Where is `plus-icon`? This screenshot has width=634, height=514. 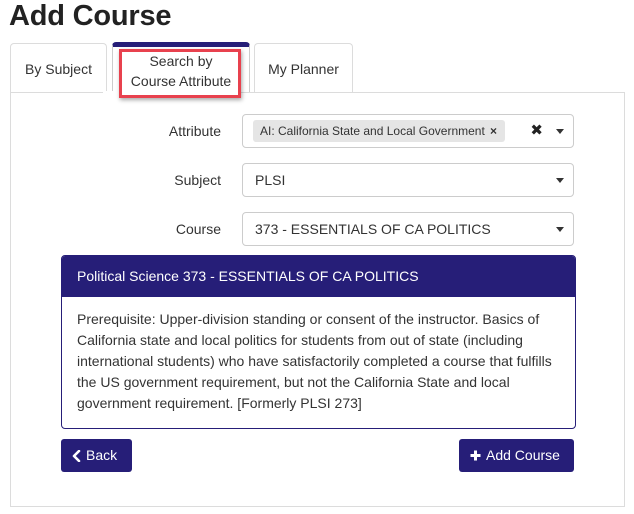 plus-icon is located at coordinates (475, 455).